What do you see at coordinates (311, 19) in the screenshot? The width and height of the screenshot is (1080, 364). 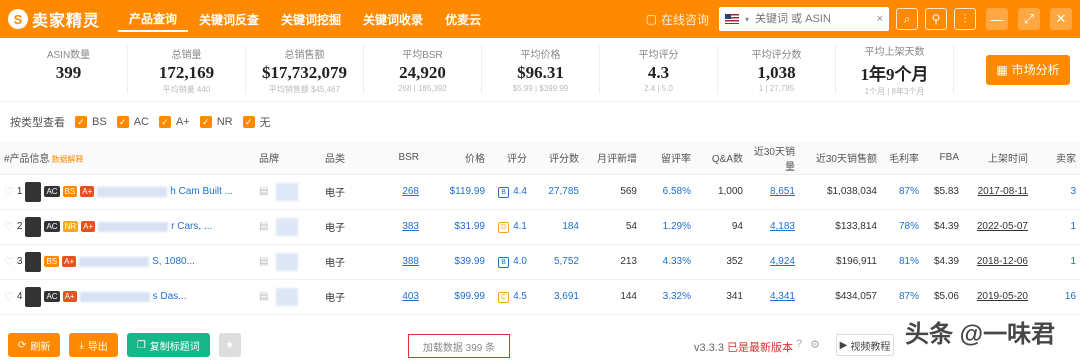 I see `nav-keyword-mining: 关键词挖掘` at bounding box center [311, 19].